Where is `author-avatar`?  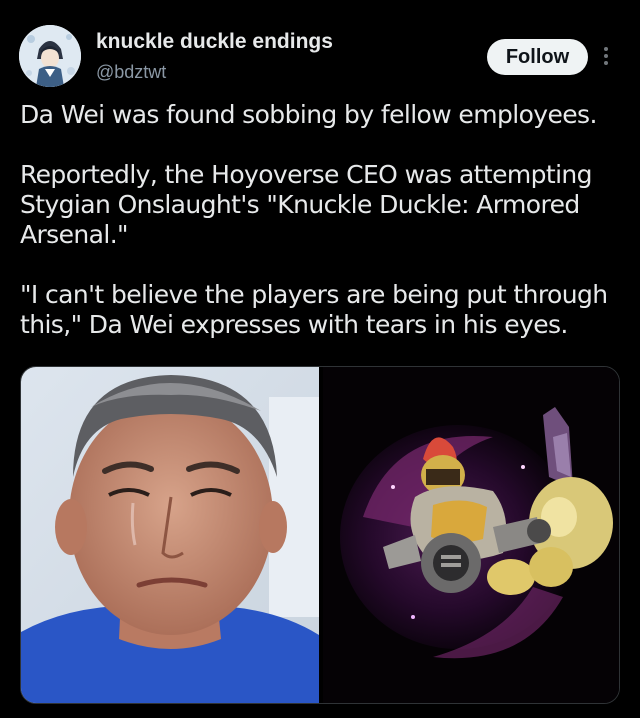
author-avatar is located at coordinates (50, 56).